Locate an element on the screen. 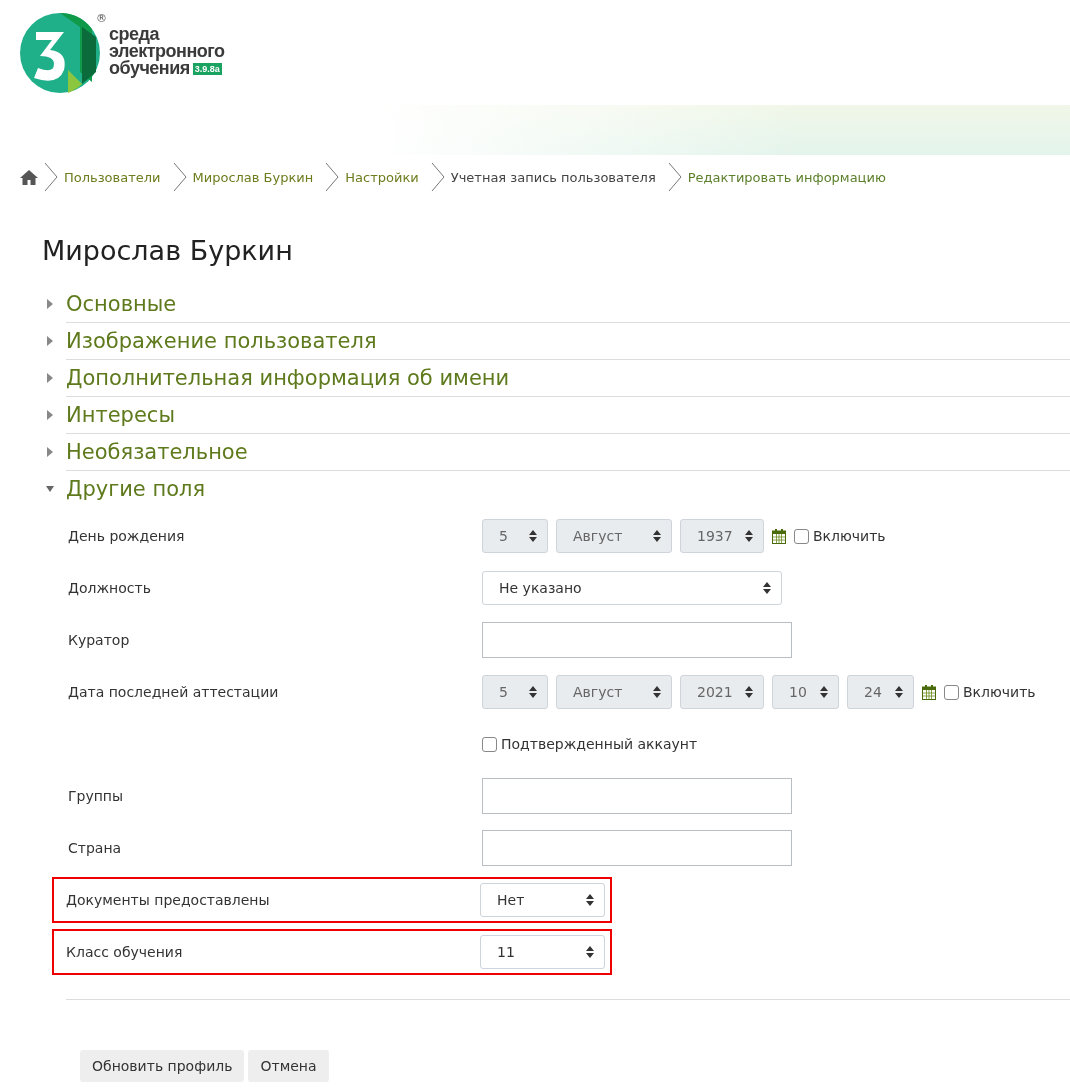  section-header: Изображение пользователя is located at coordinates (221, 341).